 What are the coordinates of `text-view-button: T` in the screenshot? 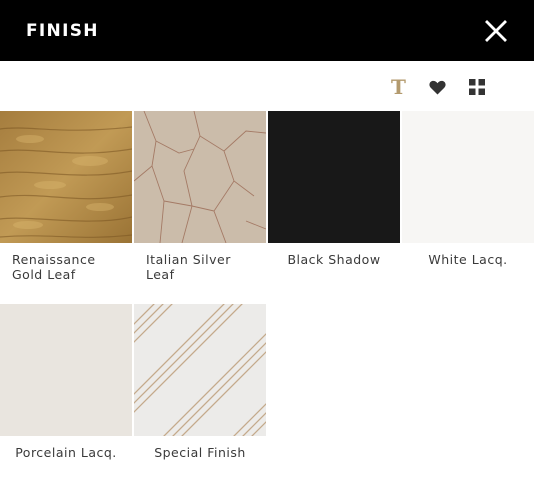 It's located at (398, 87).